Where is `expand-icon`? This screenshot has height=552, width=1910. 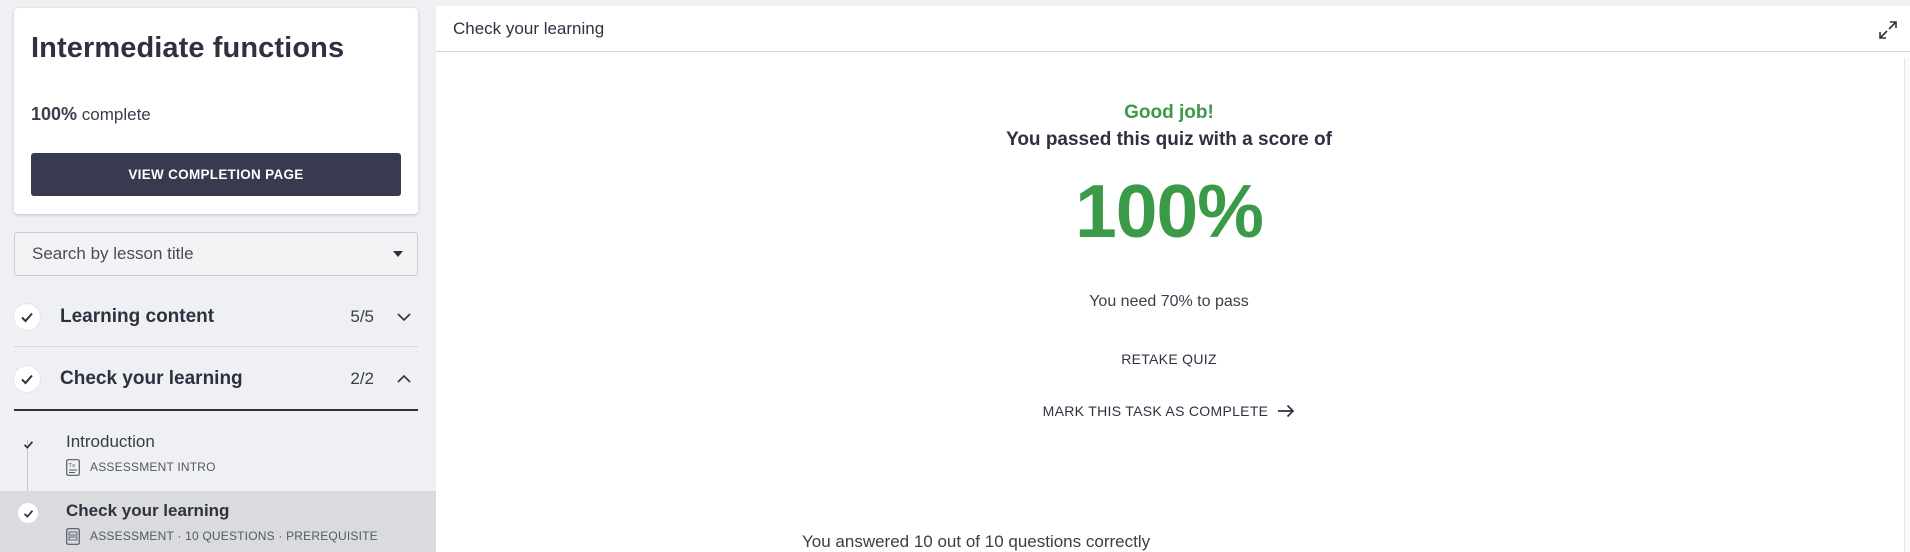 expand-icon is located at coordinates (1888, 30).